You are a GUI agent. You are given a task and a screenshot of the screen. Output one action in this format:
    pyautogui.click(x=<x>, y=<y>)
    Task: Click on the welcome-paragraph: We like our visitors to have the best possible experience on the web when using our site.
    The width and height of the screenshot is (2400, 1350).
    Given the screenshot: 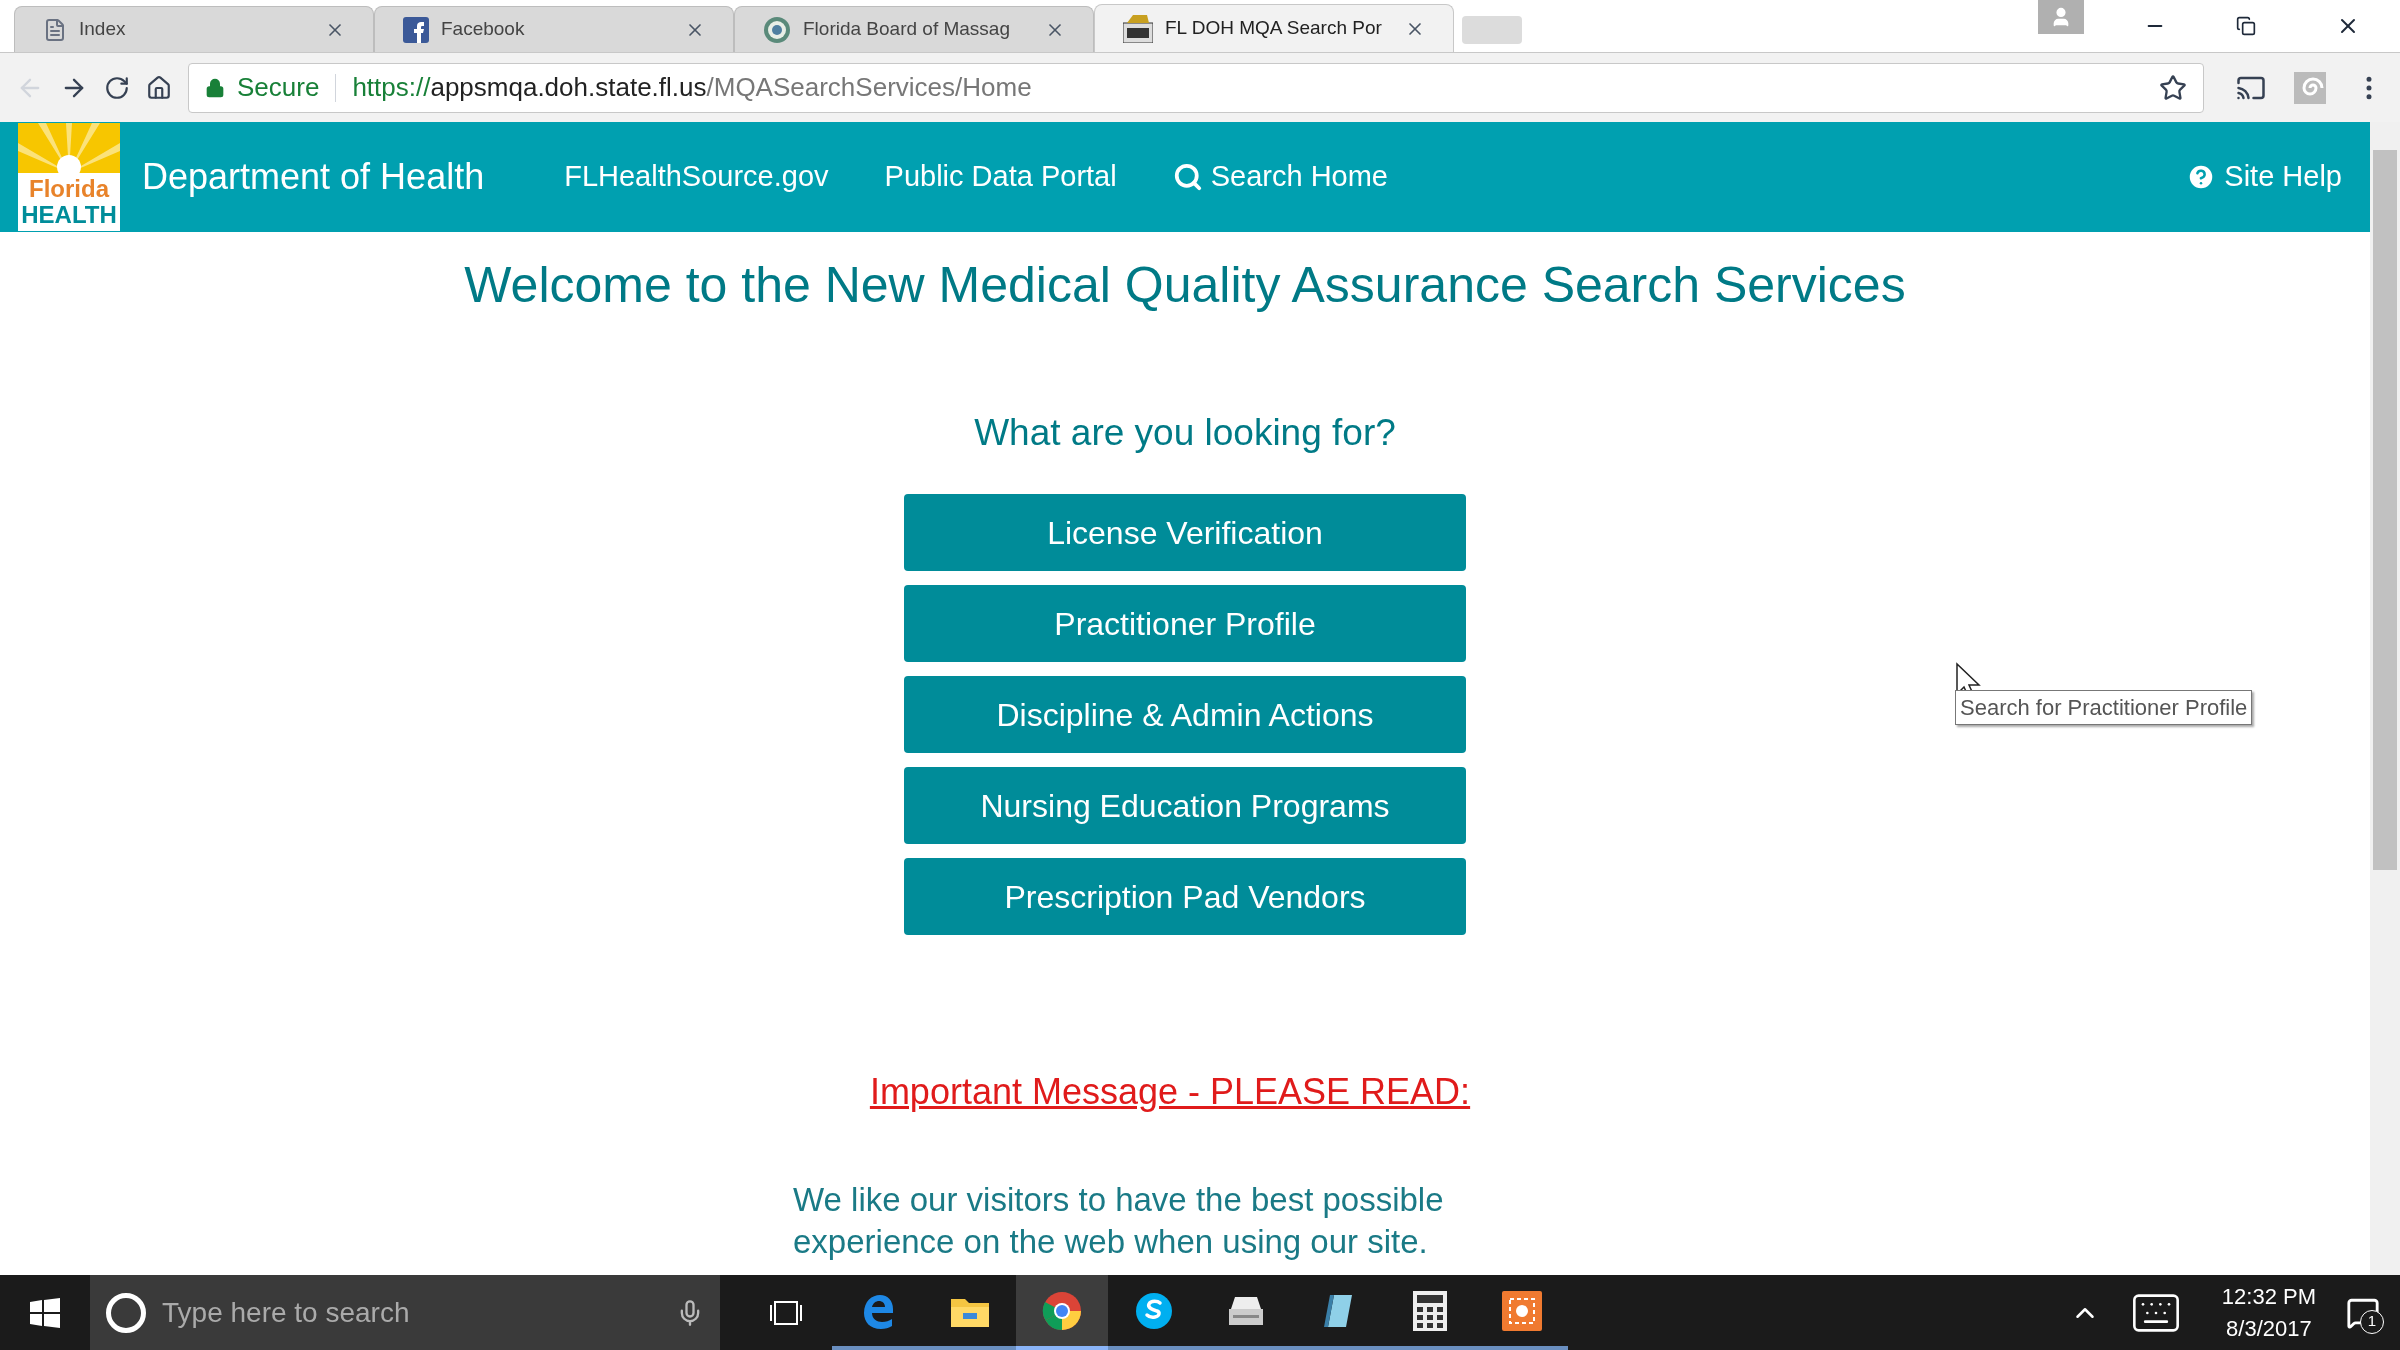 What is the action you would take?
    pyautogui.click(x=1119, y=1221)
    